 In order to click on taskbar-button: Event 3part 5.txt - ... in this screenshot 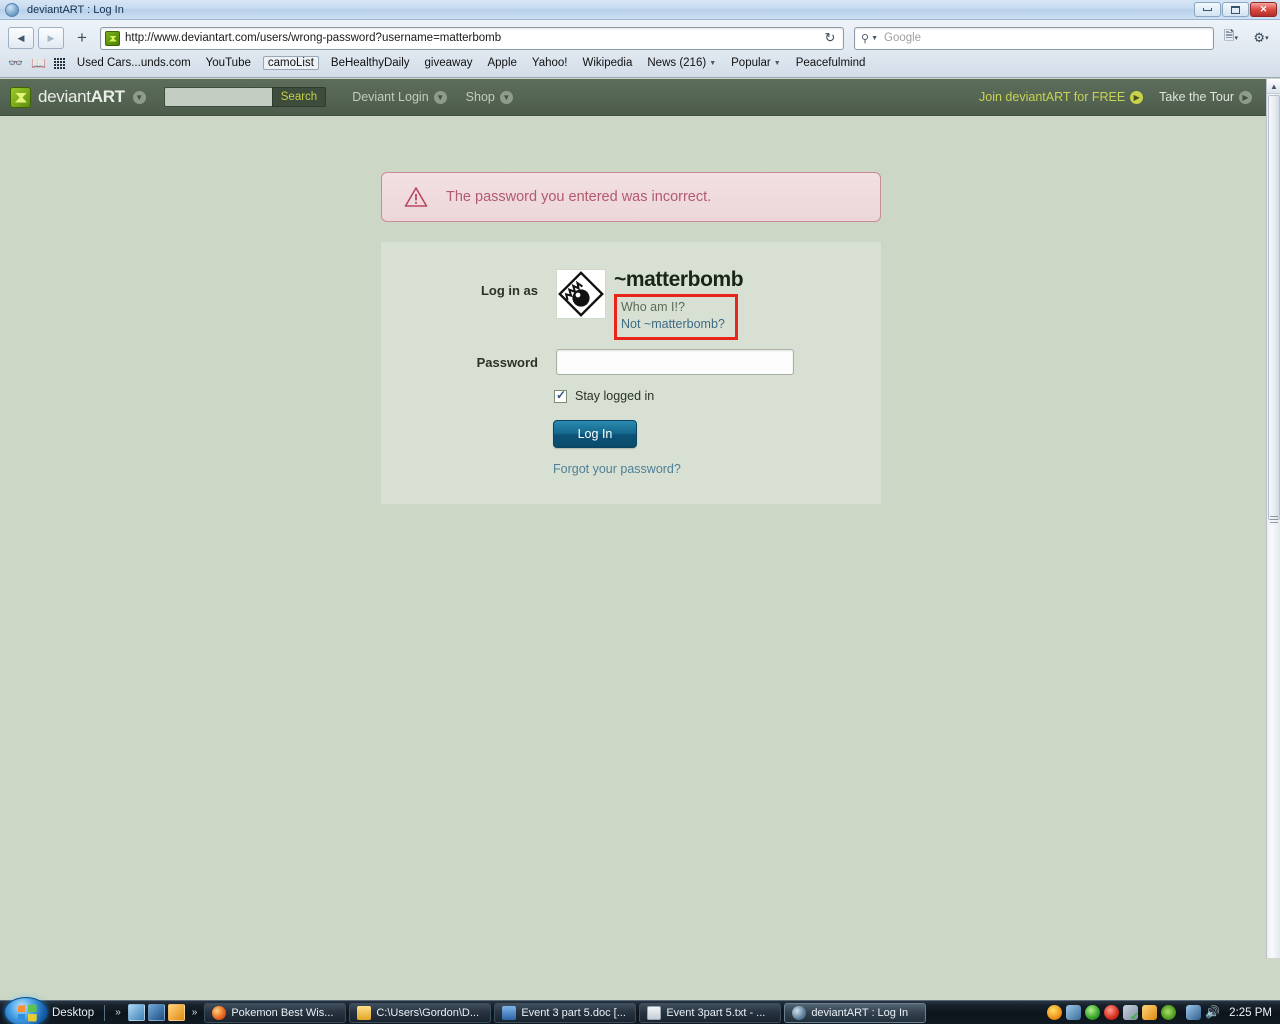, I will do `click(710, 1012)`.